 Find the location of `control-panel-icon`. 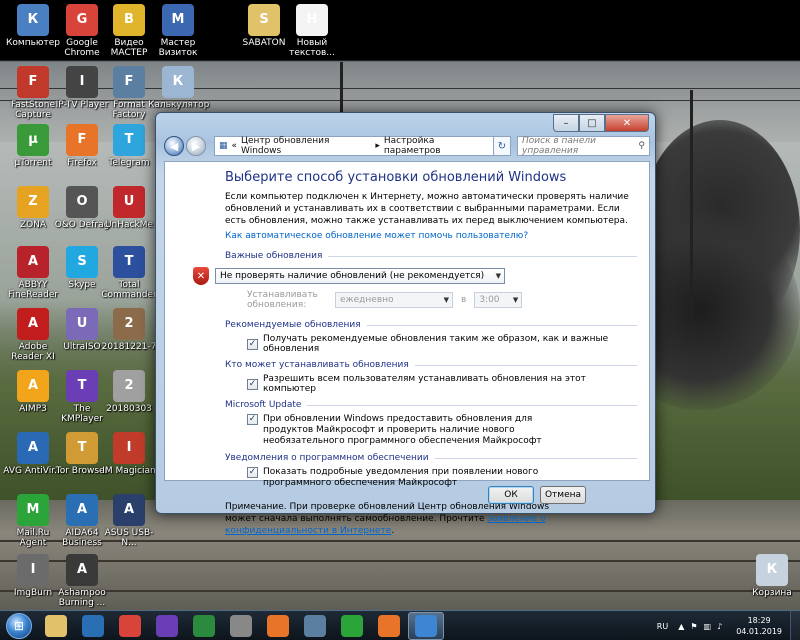

control-panel-icon is located at coordinates (426, 625).